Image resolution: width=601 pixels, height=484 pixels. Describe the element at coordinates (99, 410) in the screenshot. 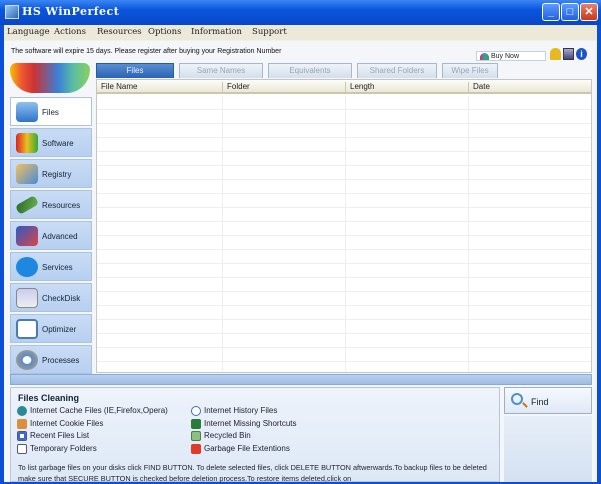

I see `option-label: Internet Cache Files (IE,Firefox,Opera)` at that location.